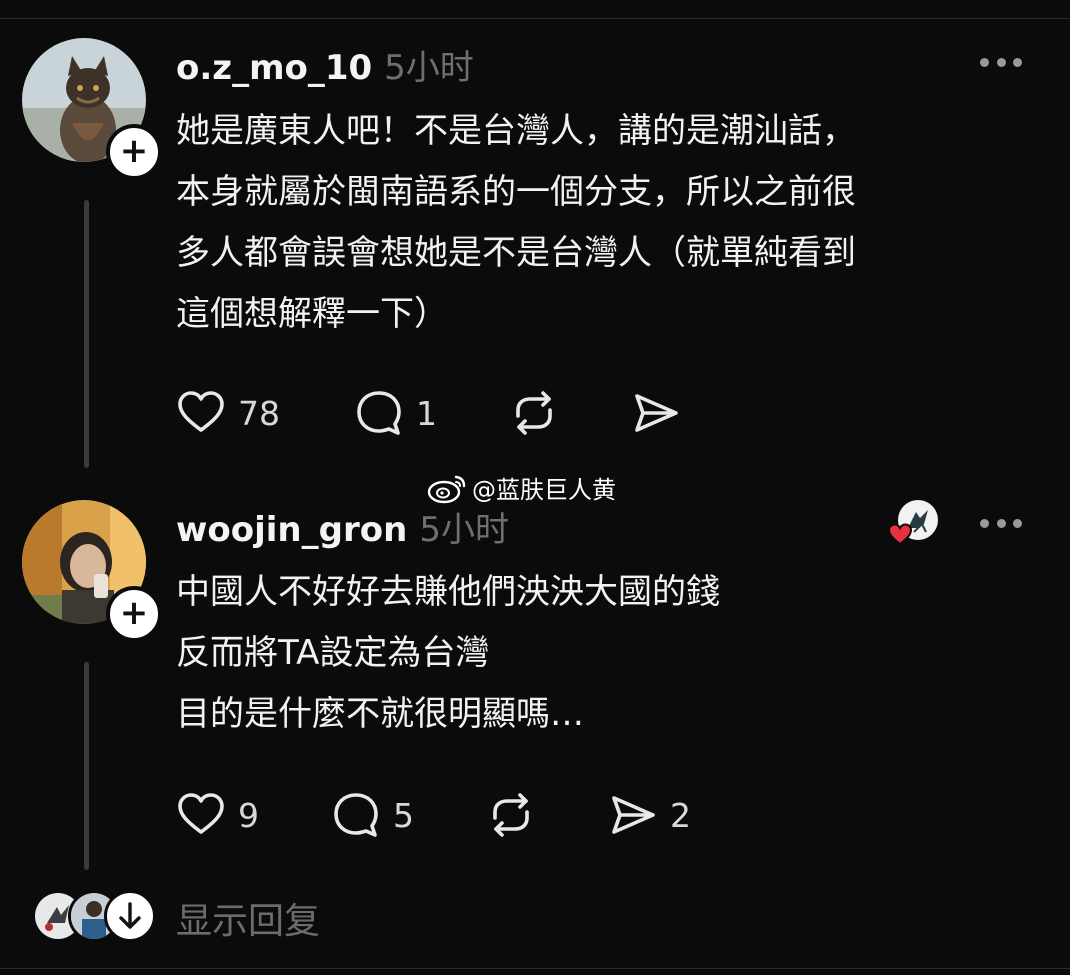  What do you see at coordinates (248, 918) in the screenshot?
I see `show-replies-link: 显示回复` at bounding box center [248, 918].